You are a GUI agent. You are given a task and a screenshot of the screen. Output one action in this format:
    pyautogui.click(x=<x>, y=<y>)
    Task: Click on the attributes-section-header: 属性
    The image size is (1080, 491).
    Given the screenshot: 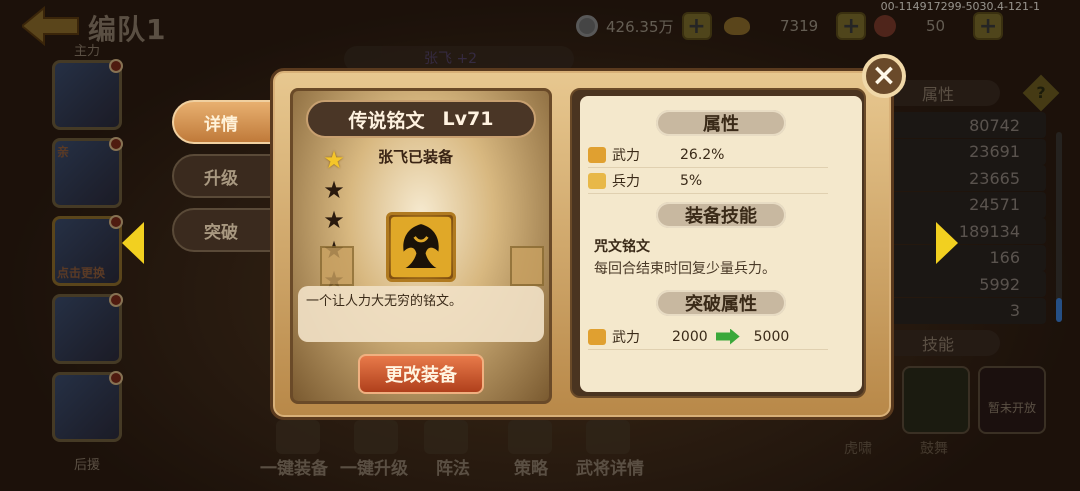 What is the action you would take?
    pyautogui.click(x=721, y=123)
    